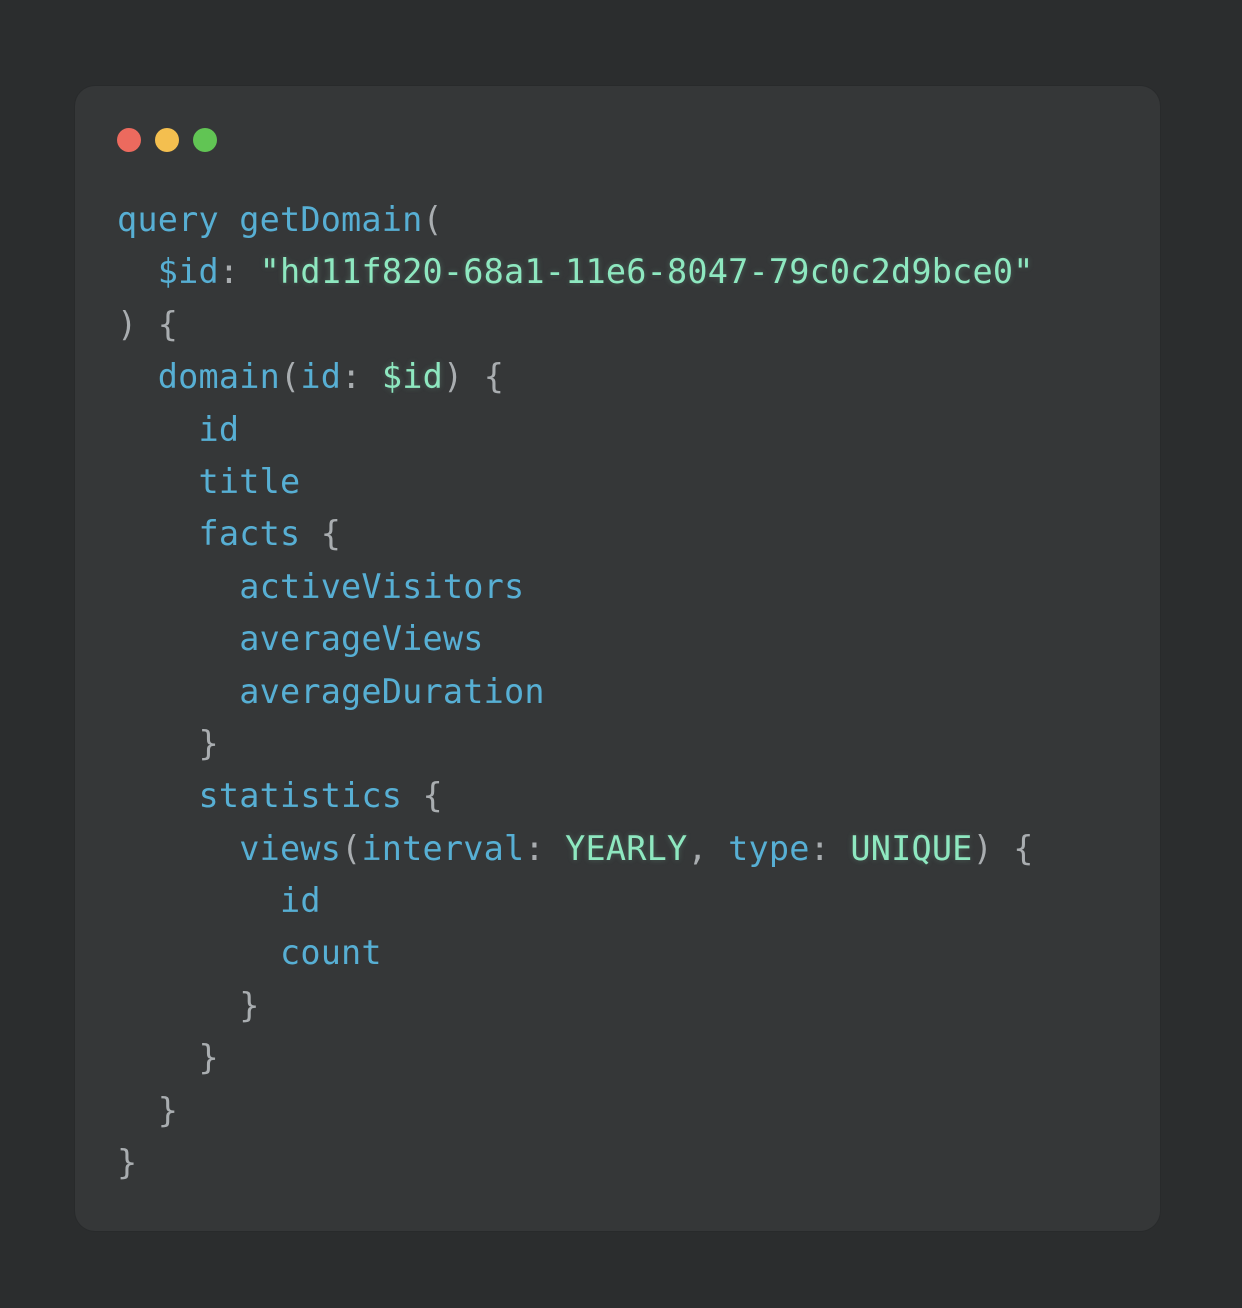 This screenshot has height=1308, width=1242. I want to click on code-value: UNIQUE, so click(911, 848).